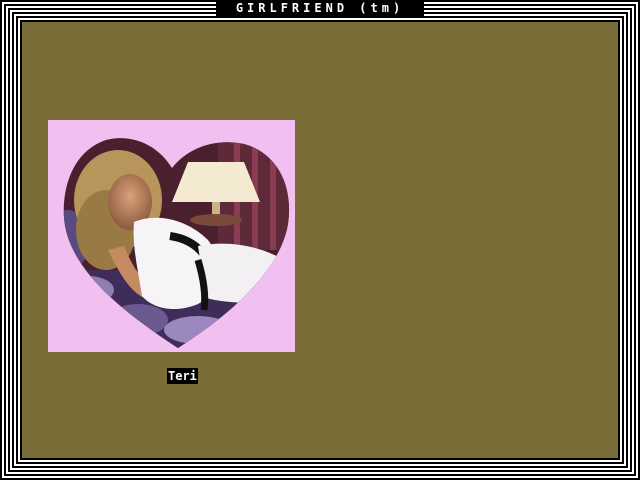 Image resolution: width=640 pixels, height=480 pixels. I want to click on app-title: GIRLFRIEND (tm), so click(320, 8).